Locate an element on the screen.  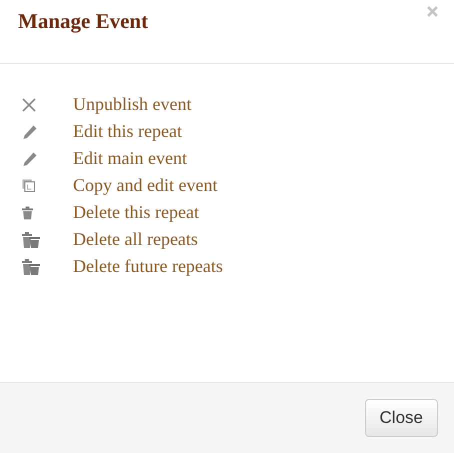
action-link: Delete all repeats is located at coordinates (135, 239).